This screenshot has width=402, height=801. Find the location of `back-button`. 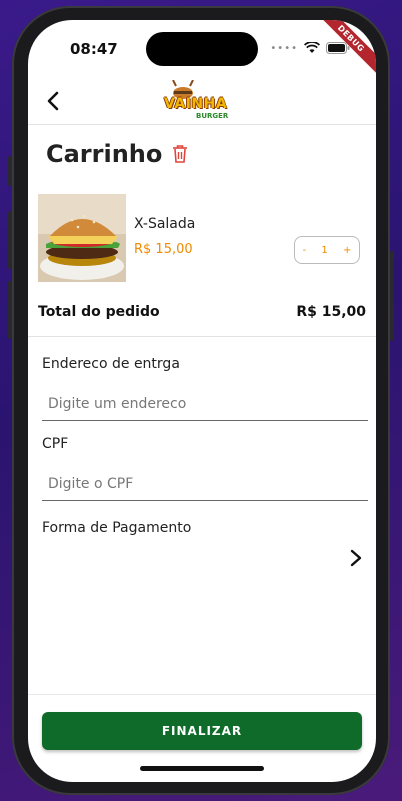

back-button is located at coordinates (53, 101).